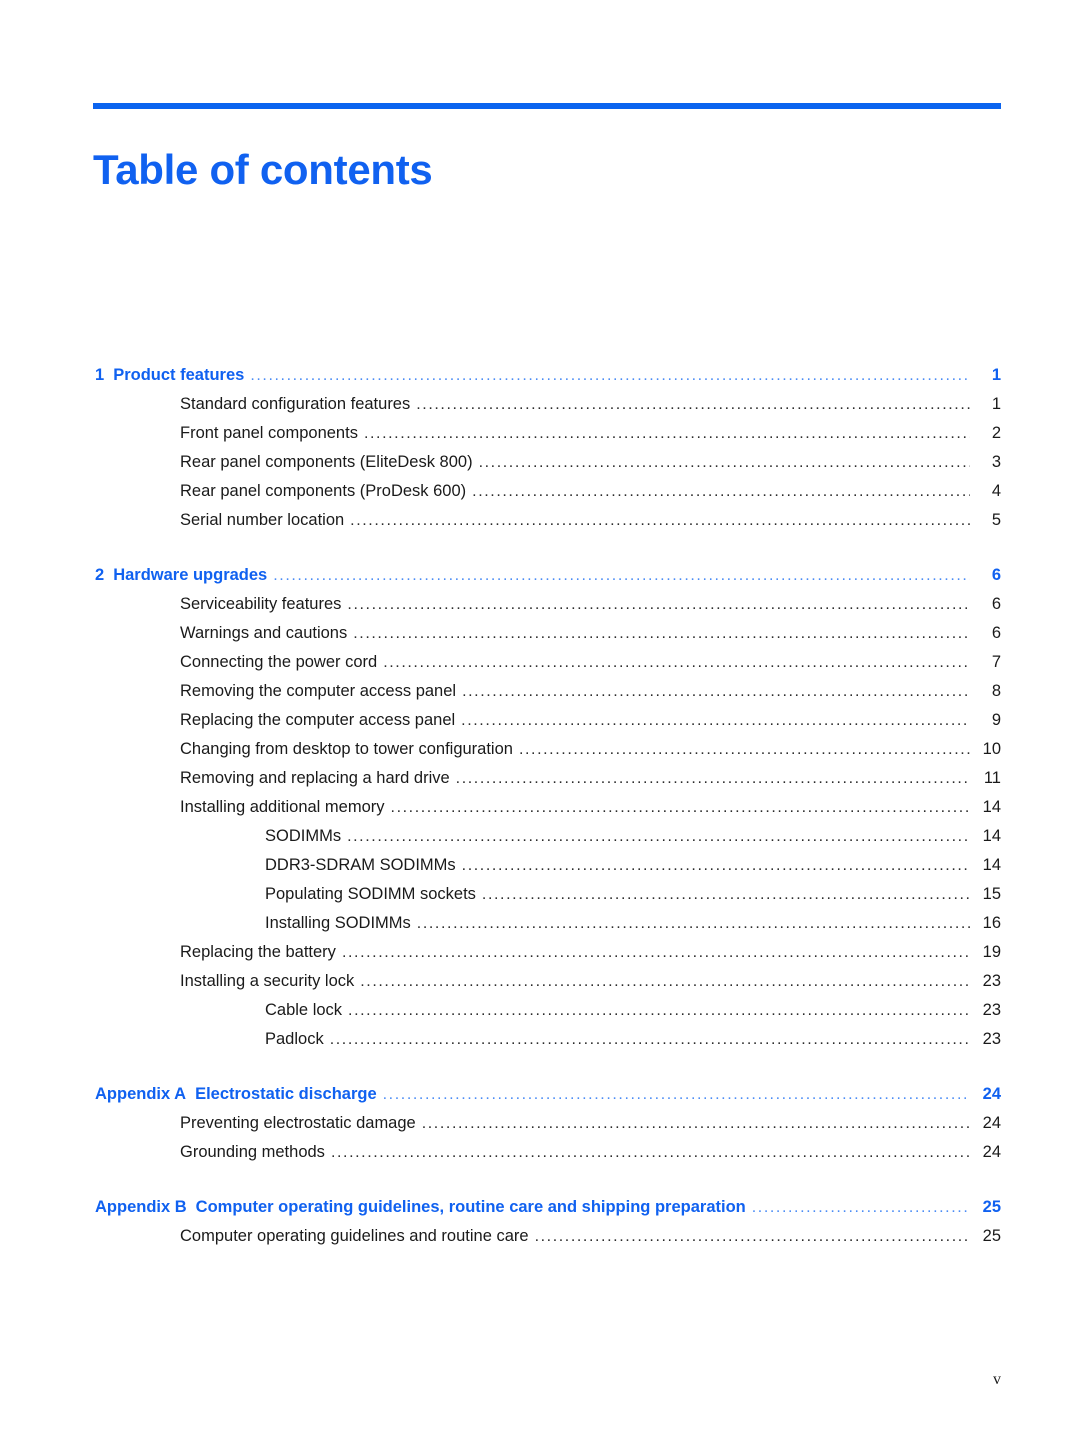  I want to click on toc-entry-row: Rear panel components (ProDesk 600) 4, so click(540, 496).